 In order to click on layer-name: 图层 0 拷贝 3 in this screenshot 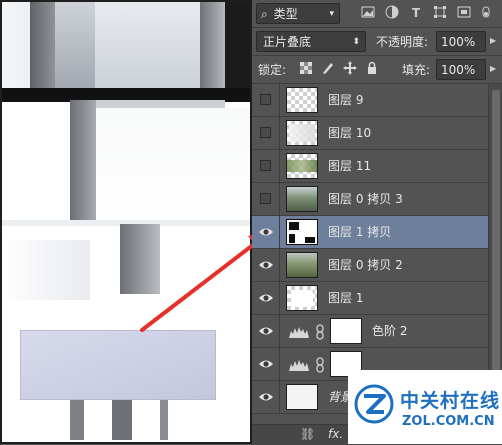, I will do `click(365, 199)`.